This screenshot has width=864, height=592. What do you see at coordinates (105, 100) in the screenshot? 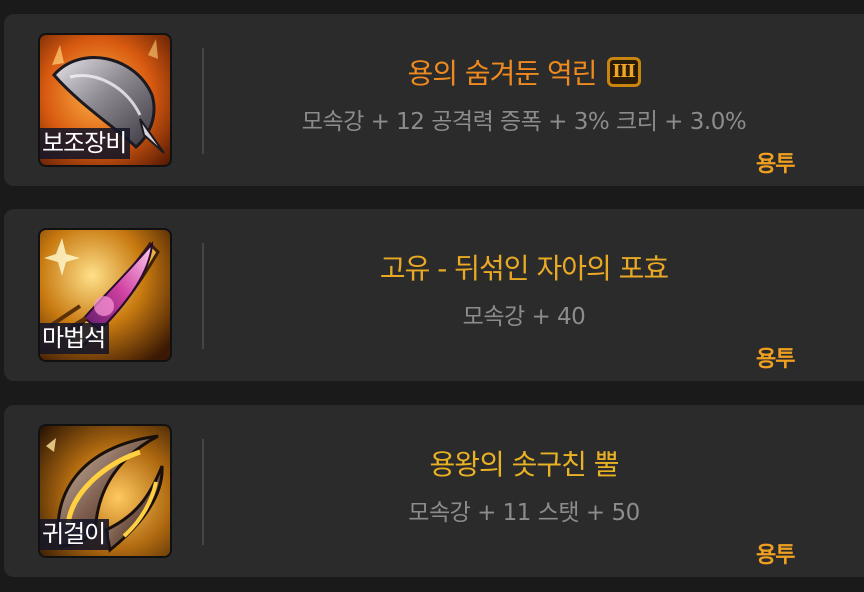
I see `secondary-weapon-icon: 보조장비` at bounding box center [105, 100].